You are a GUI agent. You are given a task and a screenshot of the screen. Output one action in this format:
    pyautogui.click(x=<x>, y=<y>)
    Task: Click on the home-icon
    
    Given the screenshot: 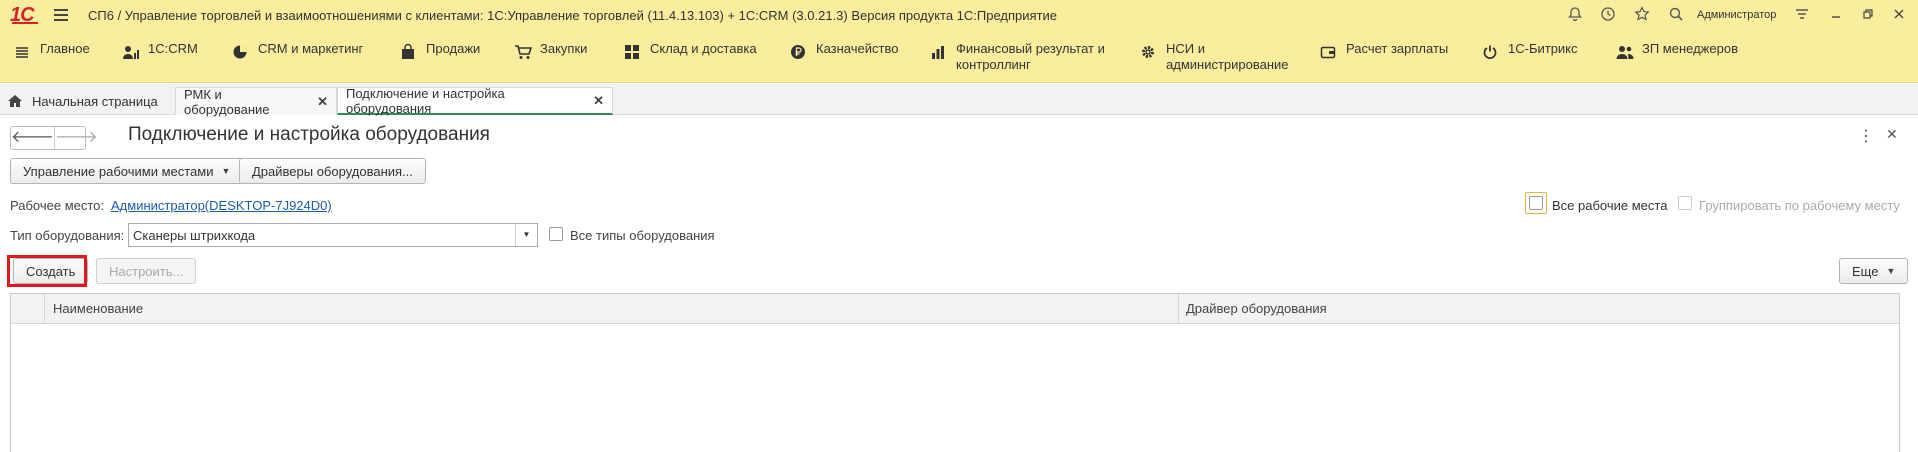 What is the action you would take?
    pyautogui.click(x=15, y=101)
    